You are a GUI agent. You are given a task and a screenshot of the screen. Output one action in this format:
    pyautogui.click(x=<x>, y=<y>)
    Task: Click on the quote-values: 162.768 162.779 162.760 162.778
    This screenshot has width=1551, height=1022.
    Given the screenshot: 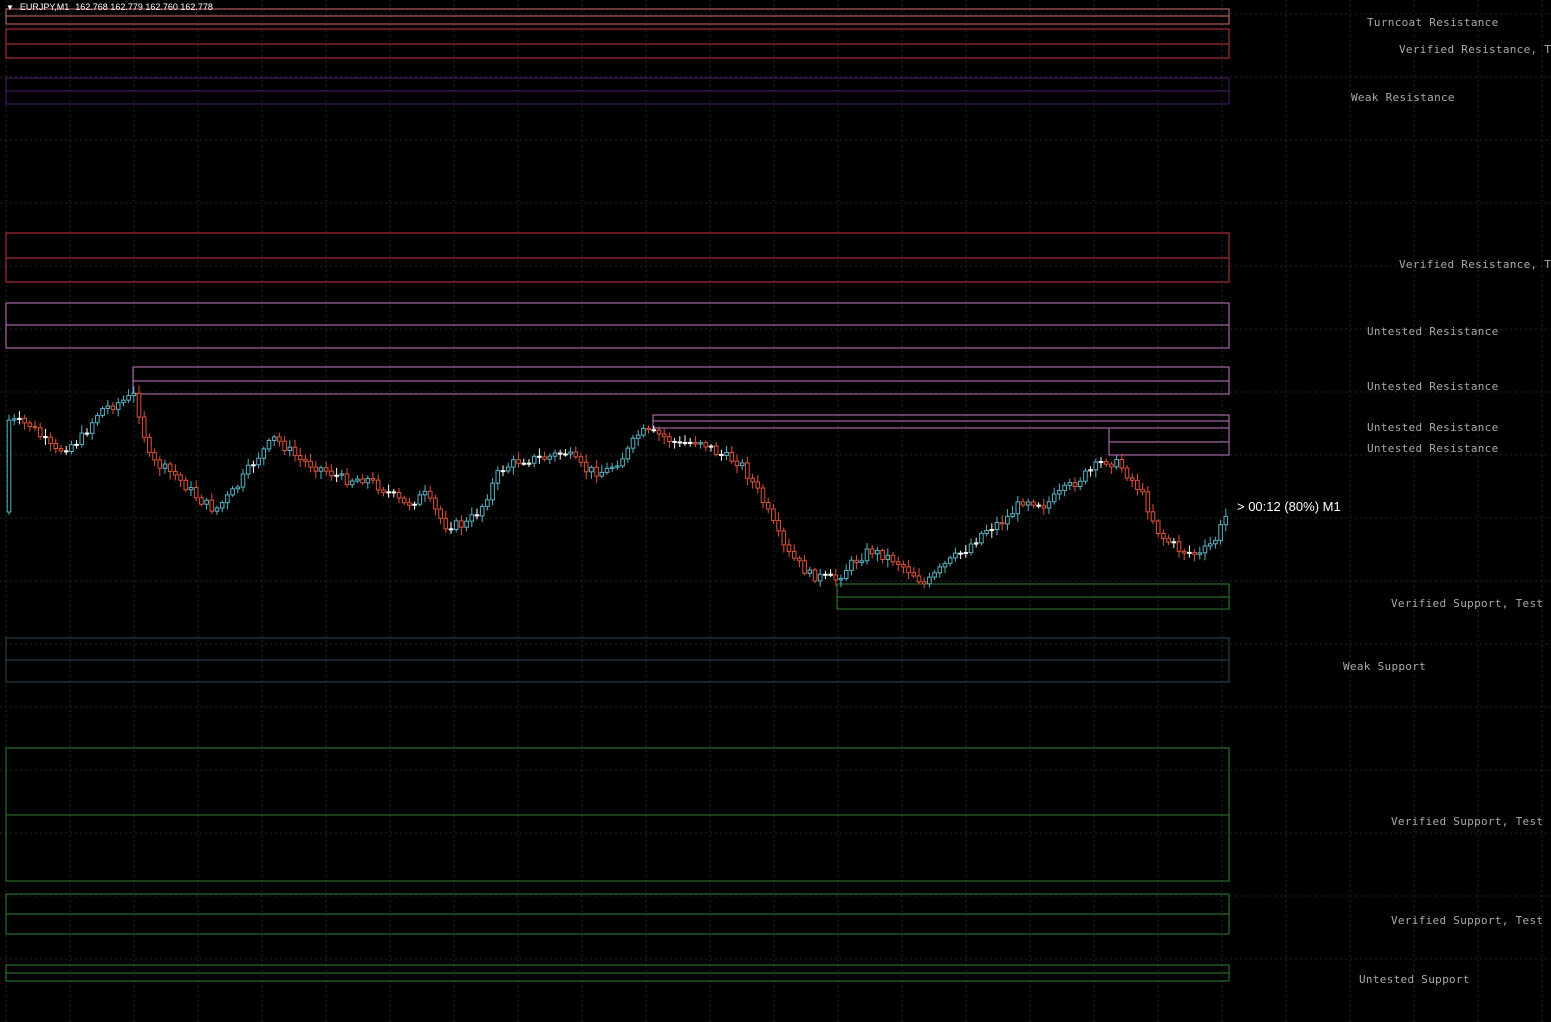 What is the action you would take?
    pyautogui.click(x=144, y=7)
    